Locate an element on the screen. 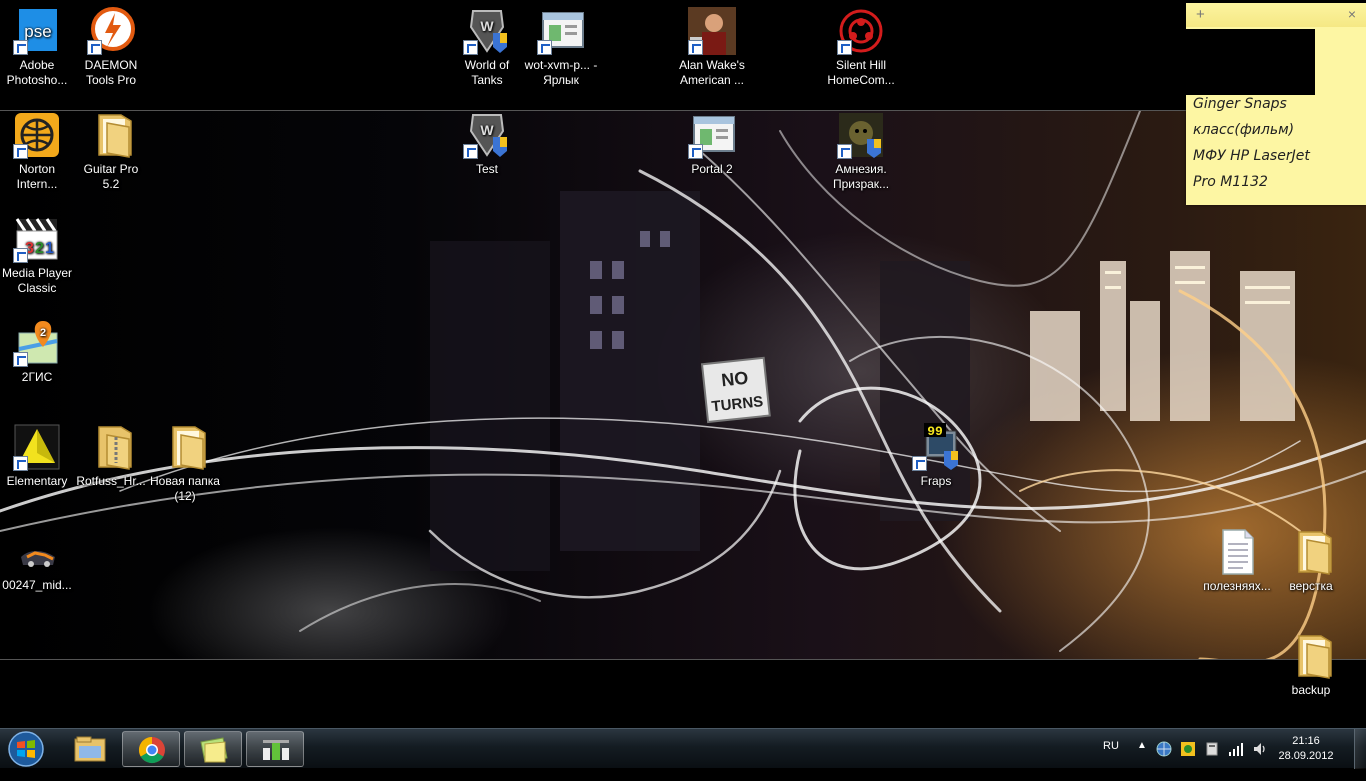  taskbar-chrome is located at coordinates (151, 749).